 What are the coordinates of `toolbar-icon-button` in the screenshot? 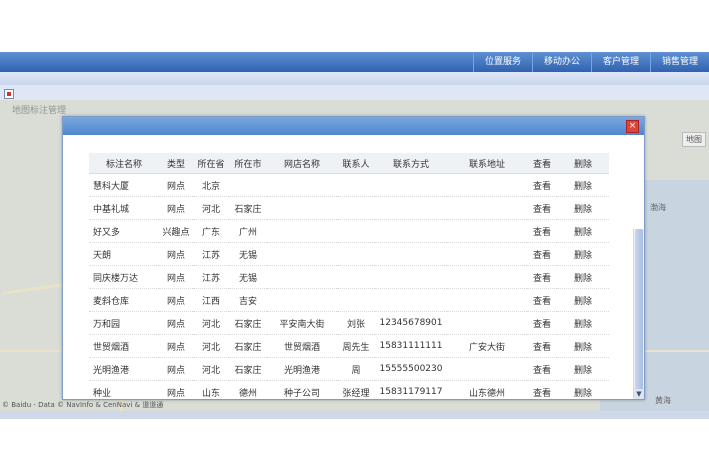 It's located at (9, 94).